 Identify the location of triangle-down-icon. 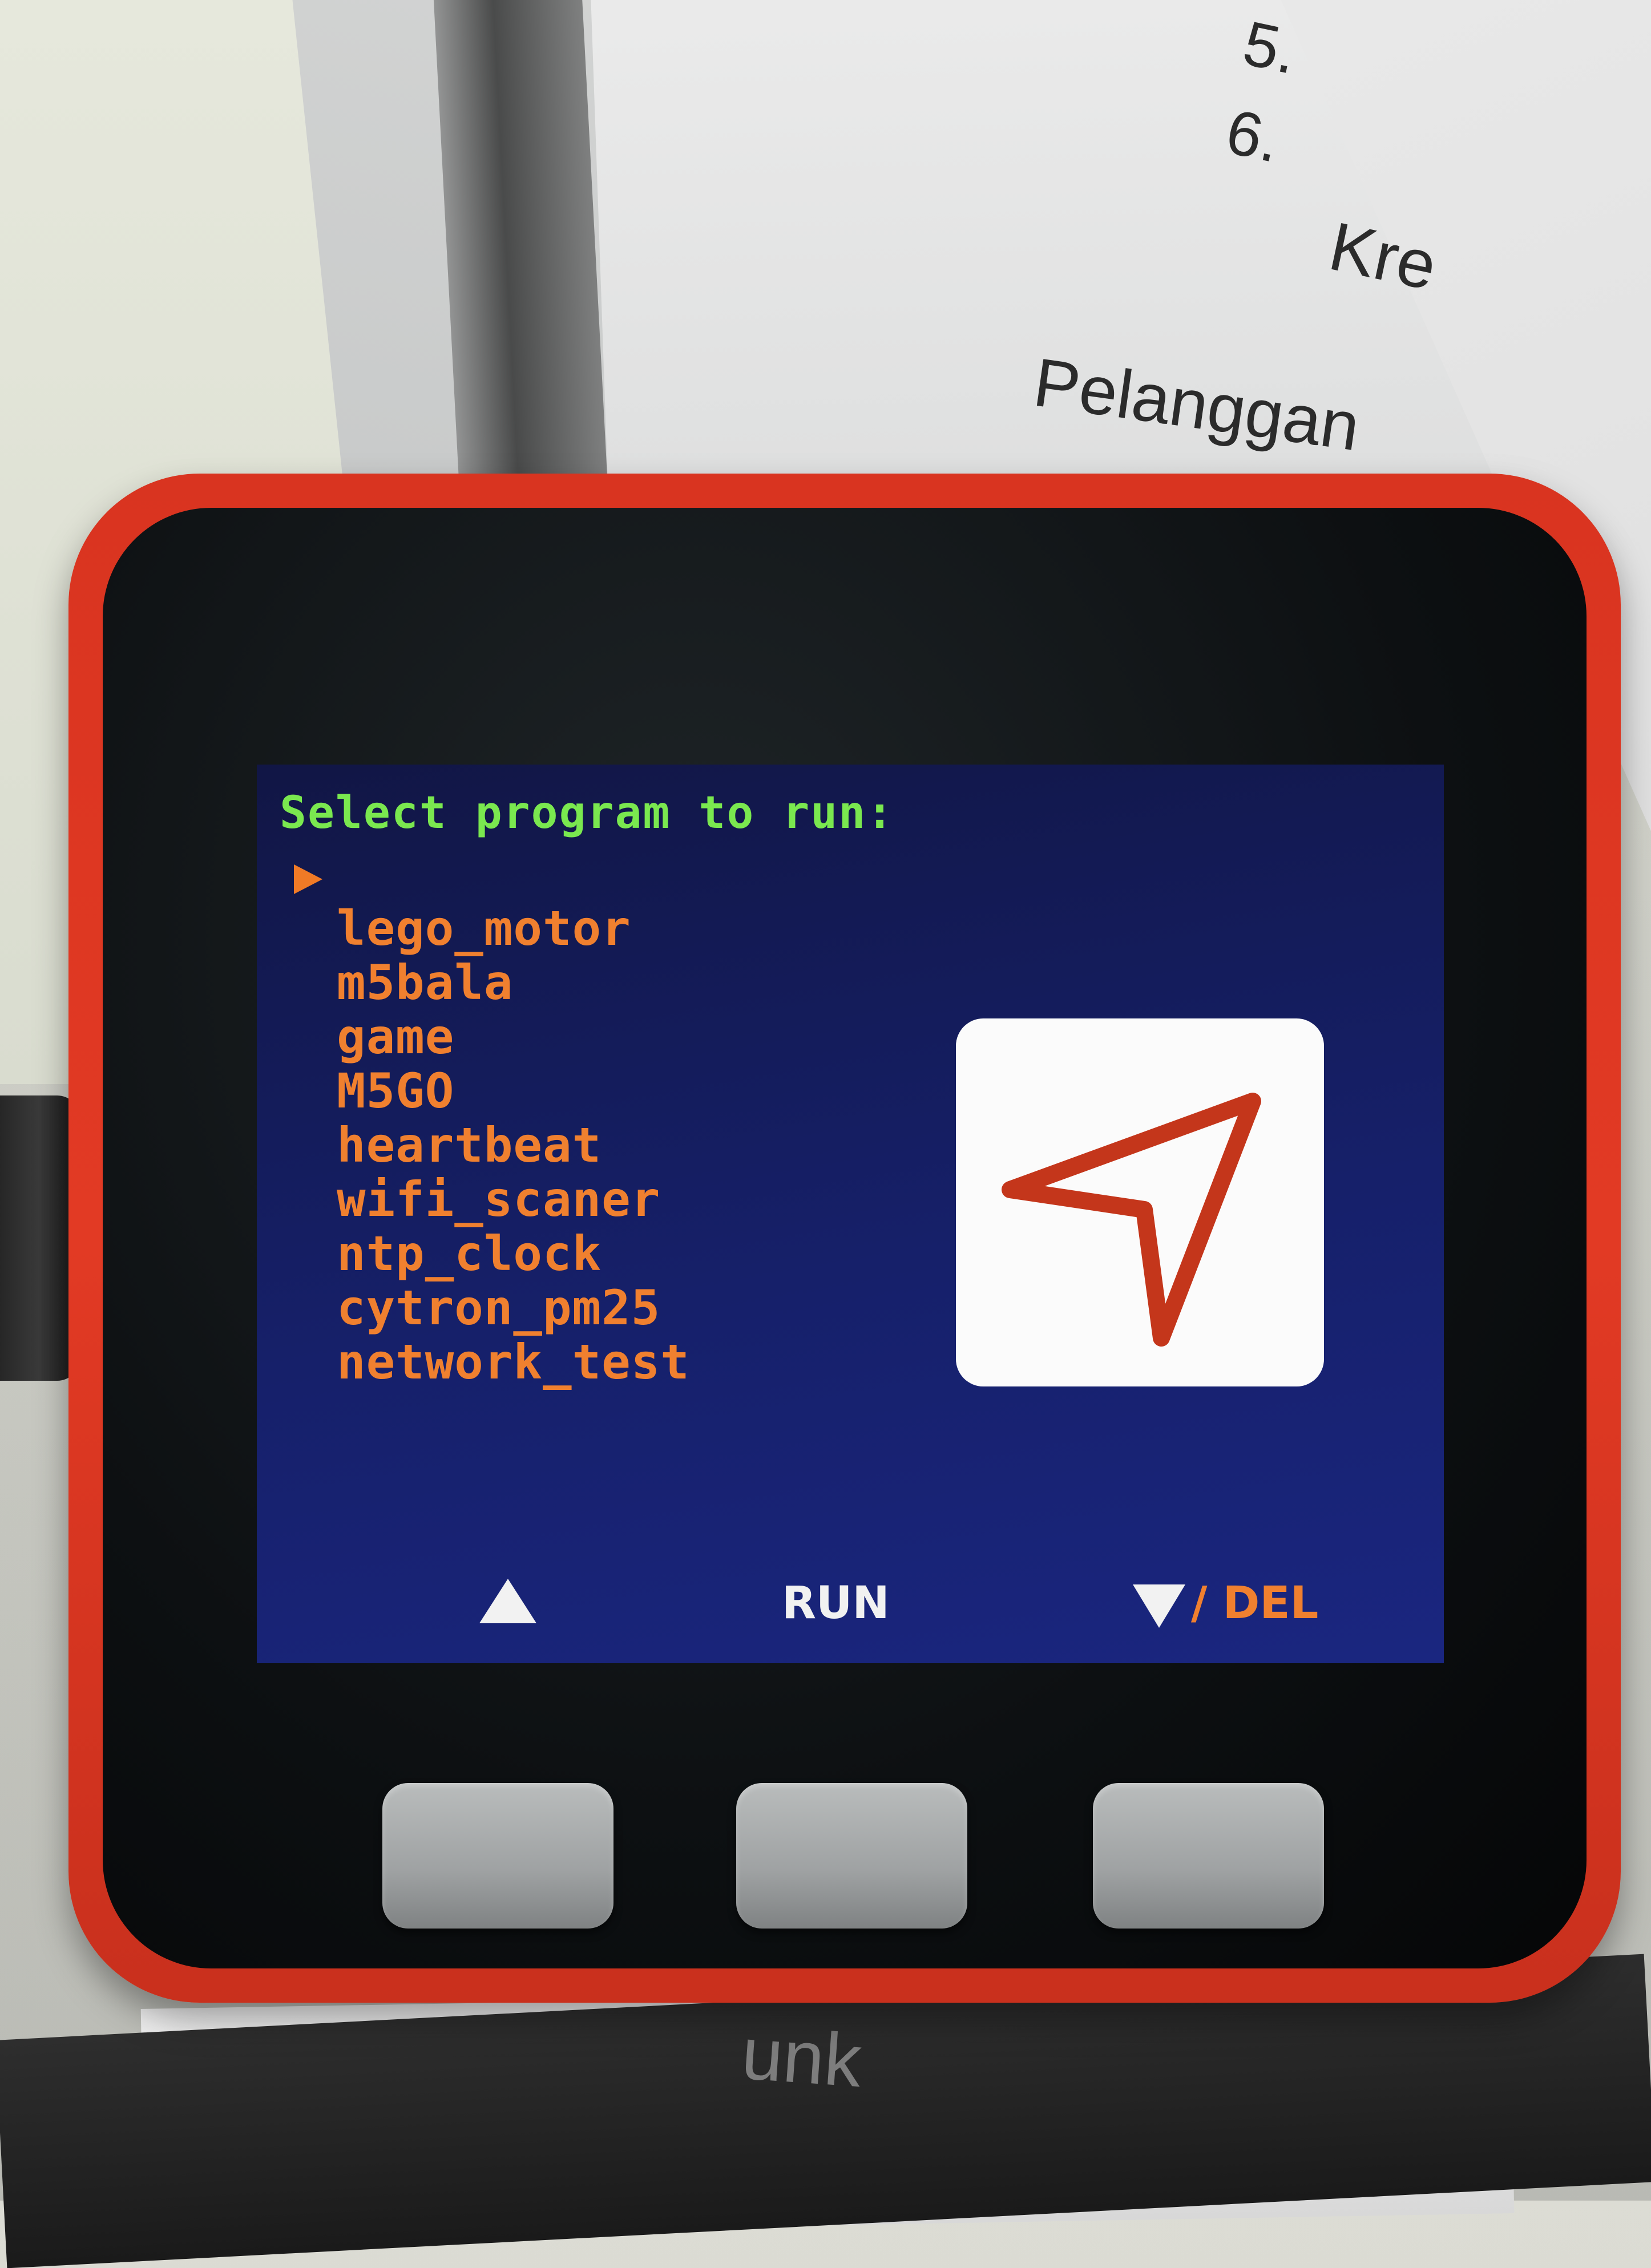
(1159, 1606).